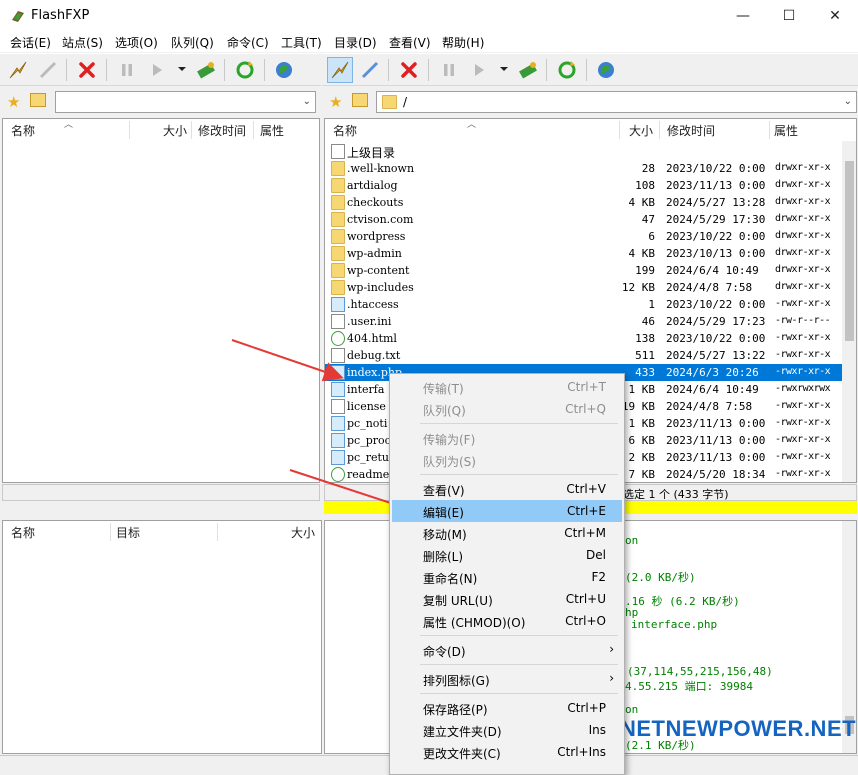 Image resolution: width=858 pixels, height=775 pixels. I want to click on left-path-combo: ⌄, so click(185, 102).